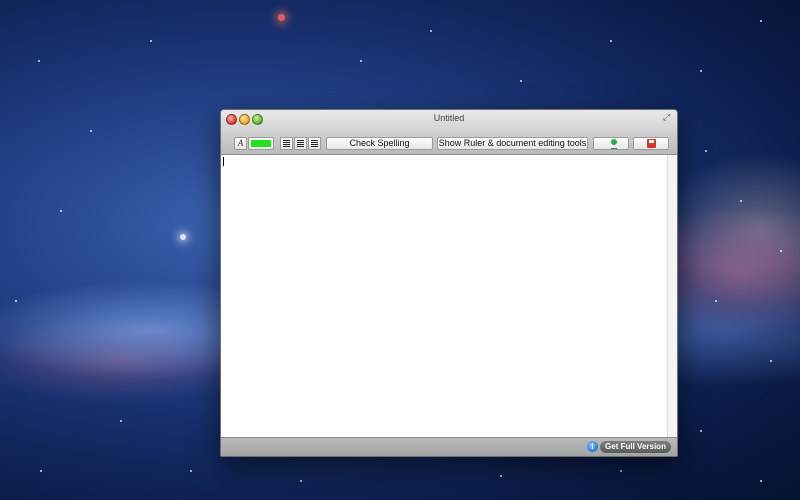  I want to click on align-center-button, so click(300, 143).